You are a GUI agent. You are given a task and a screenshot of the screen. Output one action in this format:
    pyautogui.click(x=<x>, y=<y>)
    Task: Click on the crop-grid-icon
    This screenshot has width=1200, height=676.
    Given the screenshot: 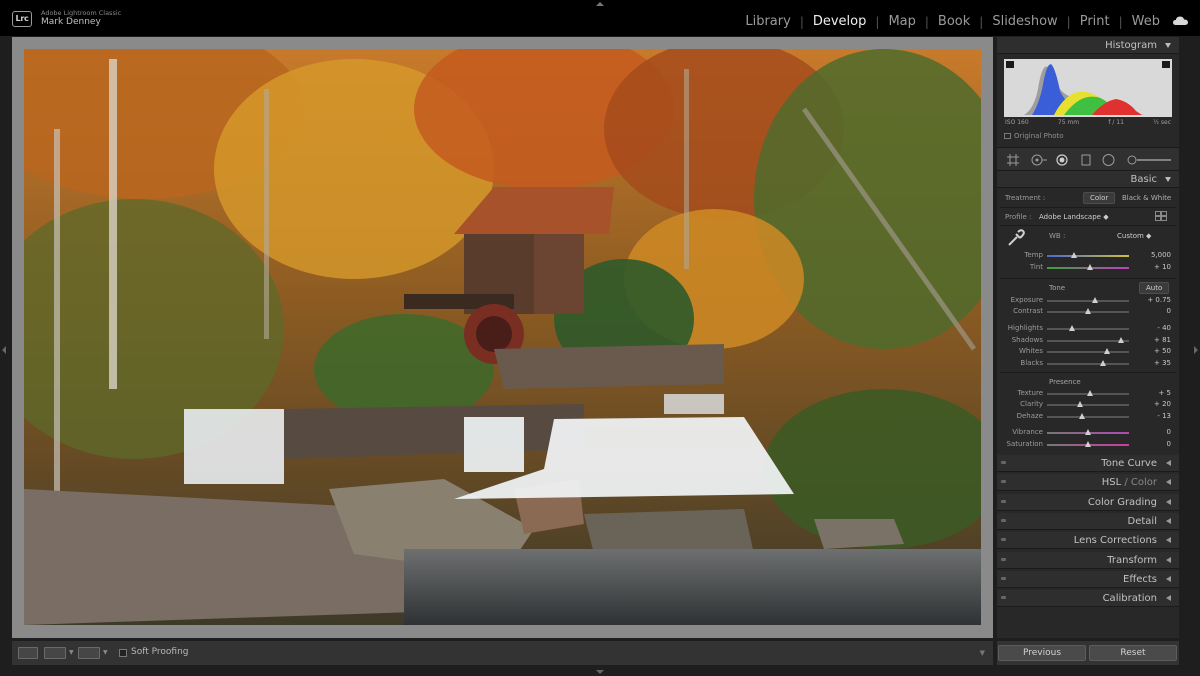 What is the action you would take?
    pyautogui.click(x=1013, y=160)
    